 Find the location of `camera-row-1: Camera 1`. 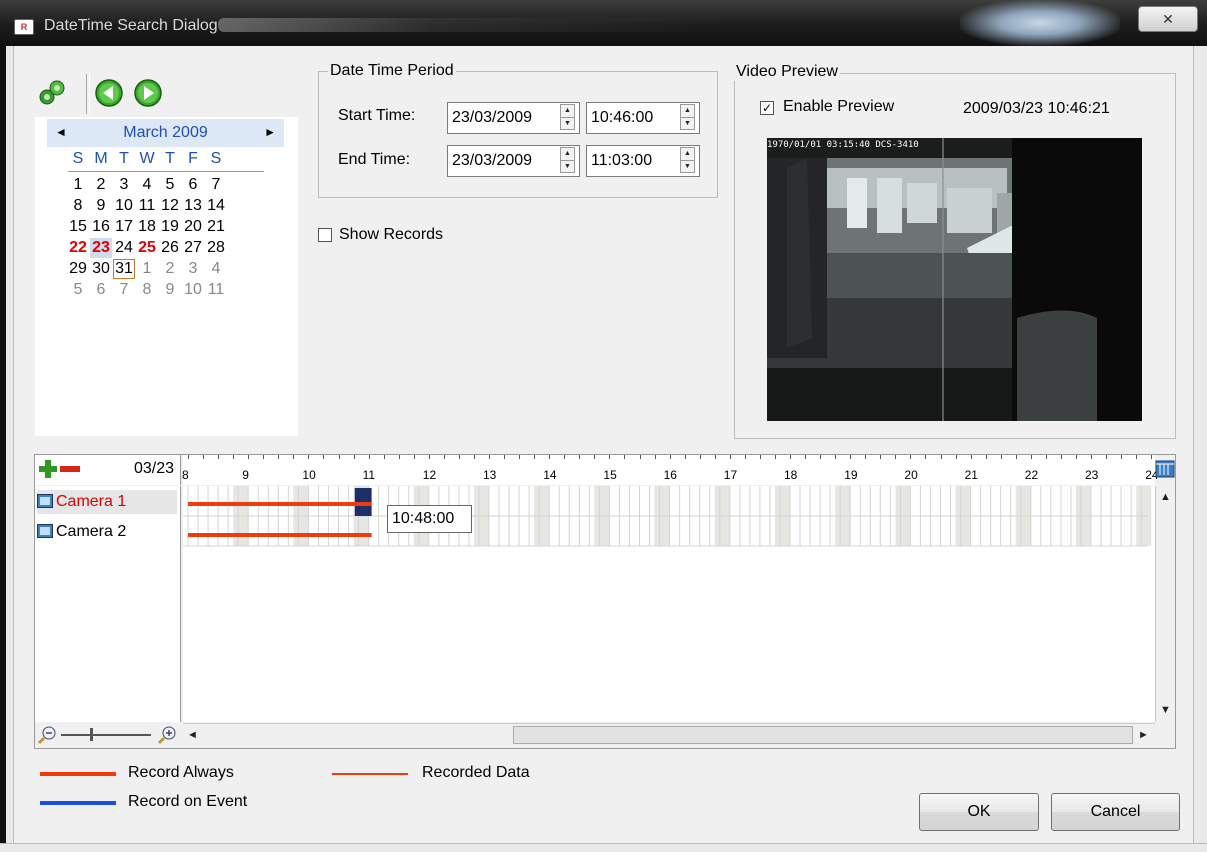

camera-row-1: Camera 1 is located at coordinates (107, 502).